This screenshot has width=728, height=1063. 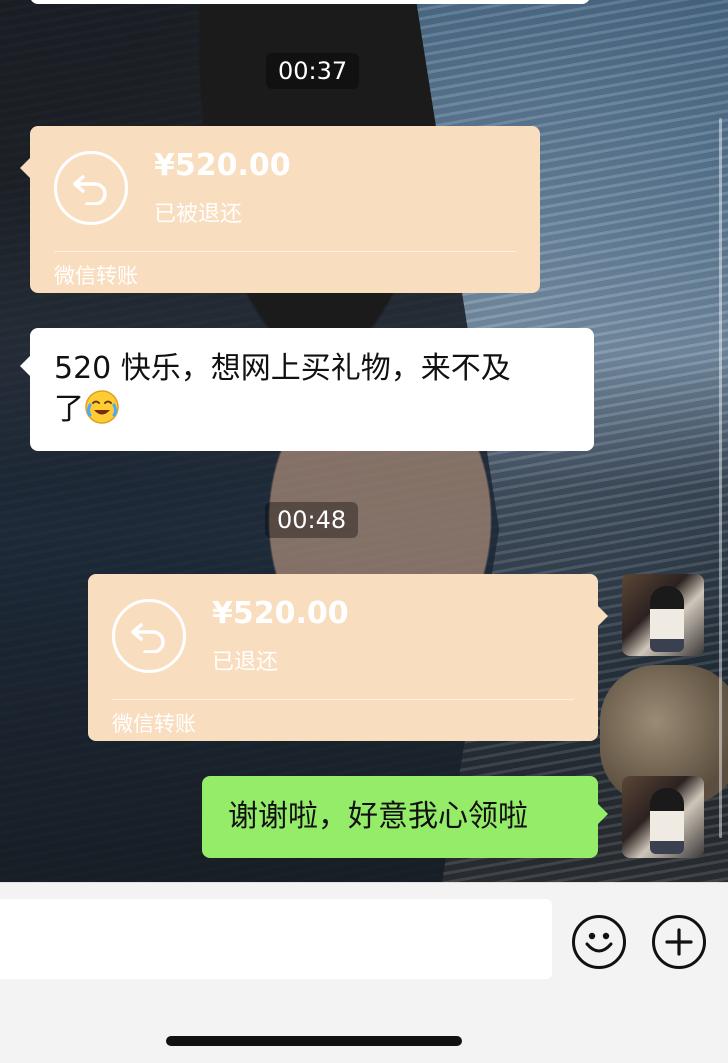 I want to click on smiley-face-icon, so click(x=599, y=942).